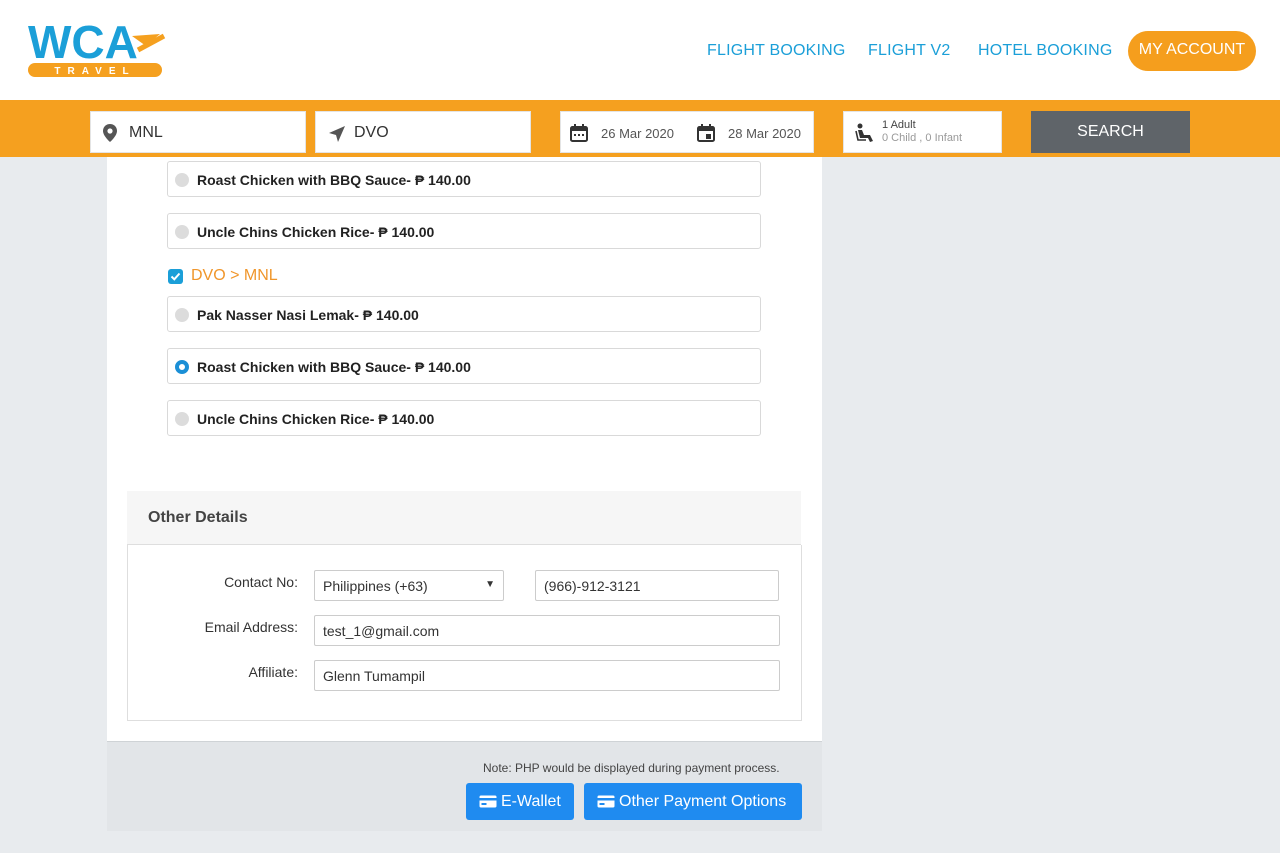  What do you see at coordinates (637, 133) in the screenshot?
I see `depart-date: 26 Mar 2020` at bounding box center [637, 133].